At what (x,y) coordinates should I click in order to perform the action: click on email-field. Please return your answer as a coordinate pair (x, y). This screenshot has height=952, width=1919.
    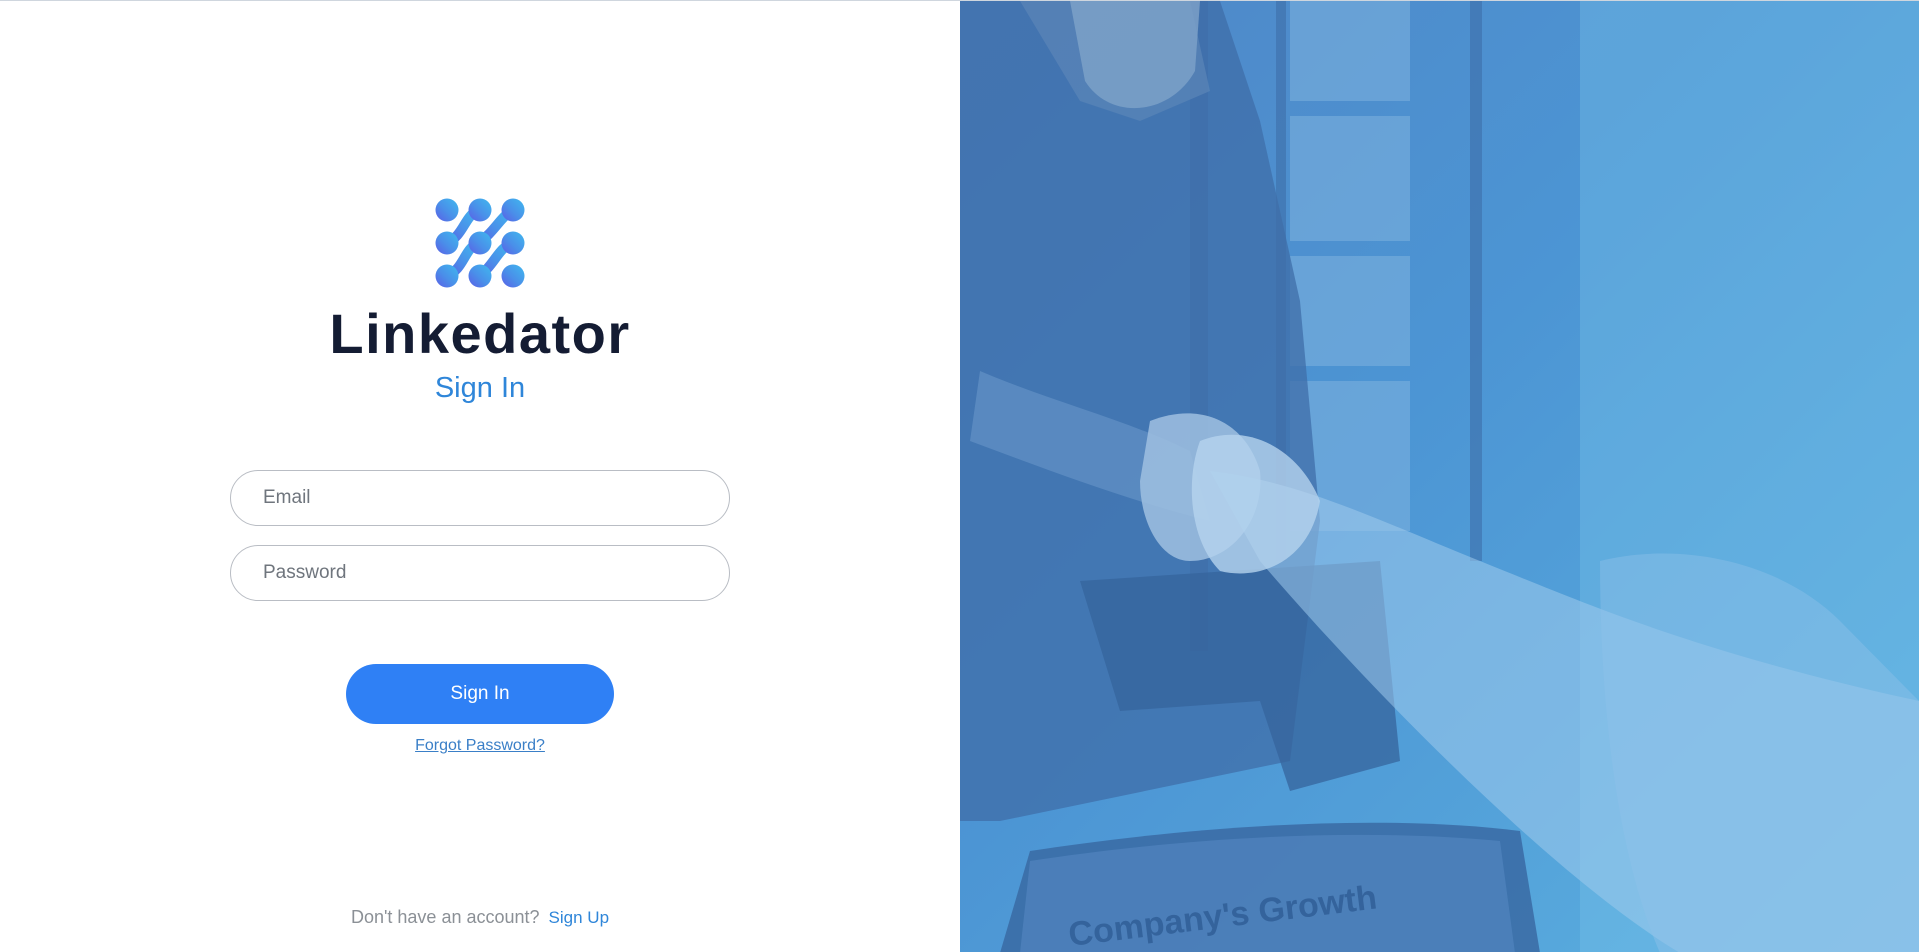
    Looking at the image, I should click on (480, 498).